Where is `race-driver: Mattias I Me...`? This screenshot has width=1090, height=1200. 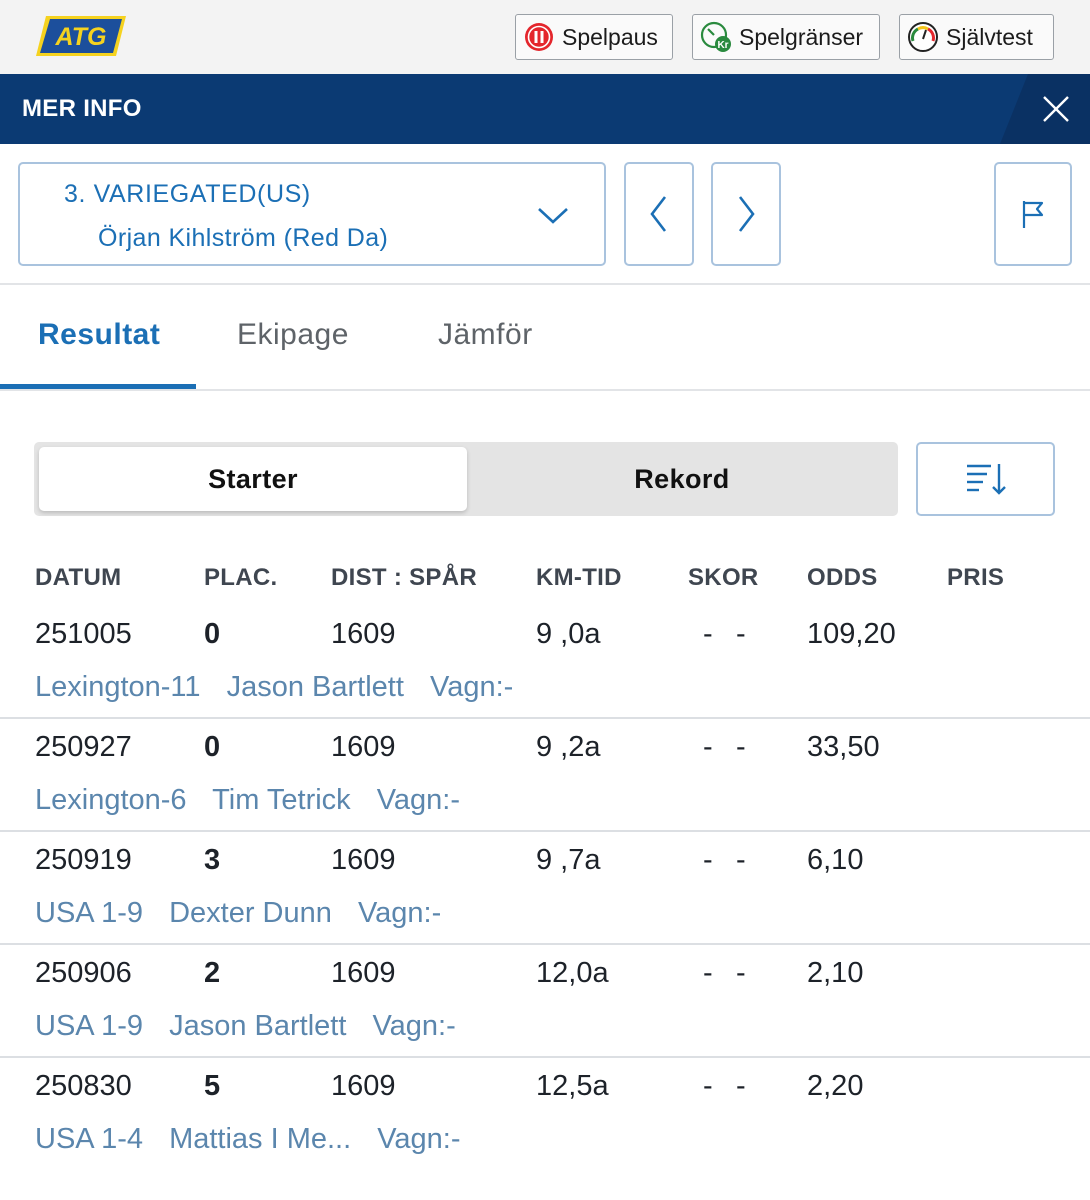 race-driver: Mattias I Me... is located at coordinates (260, 1139).